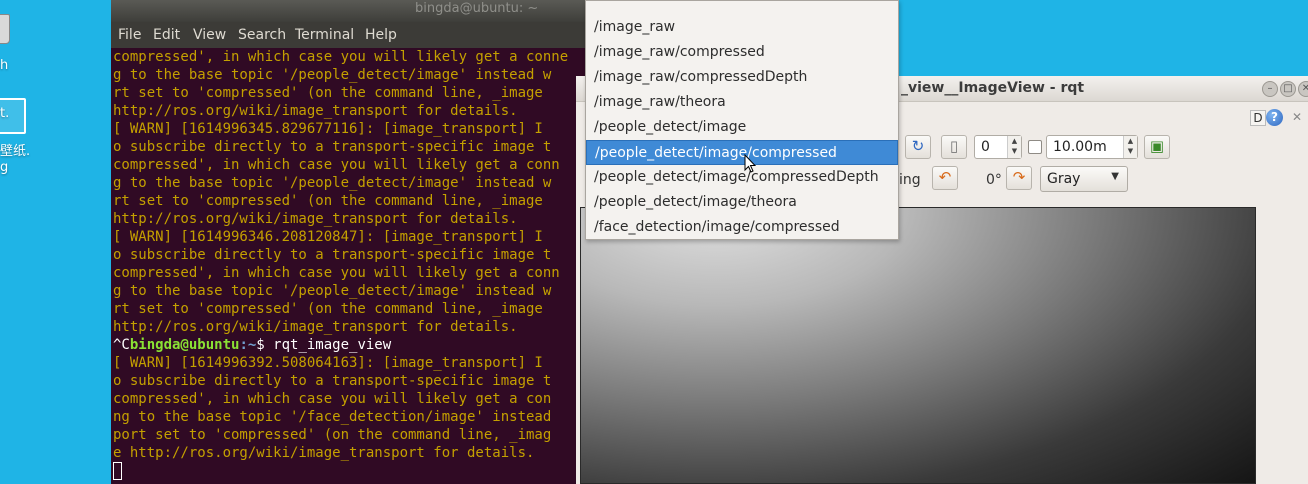  What do you see at coordinates (742, 202) in the screenshot?
I see `topic-option: /people_detect/image/theora` at bounding box center [742, 202].